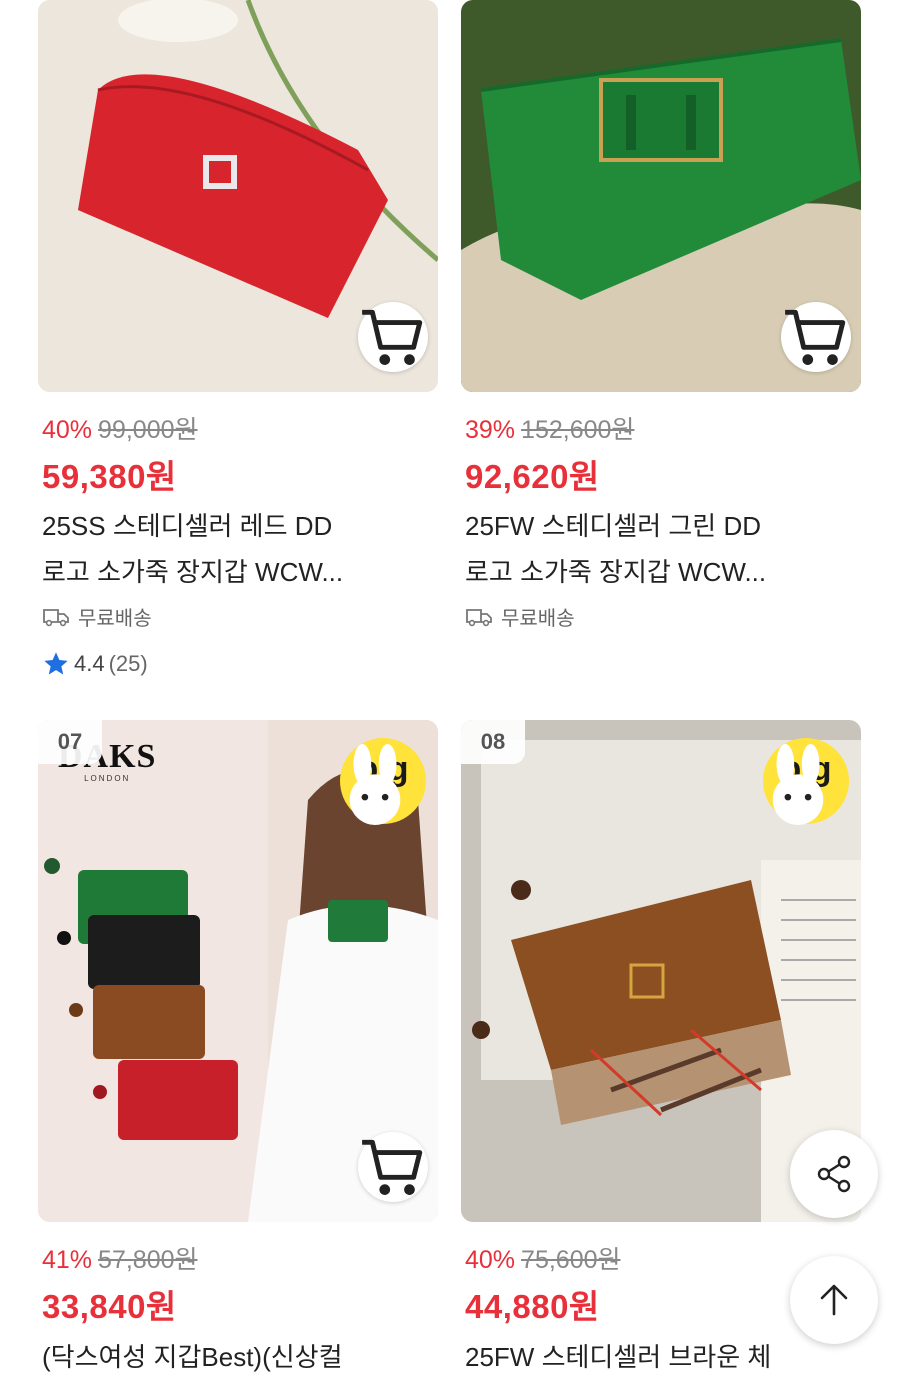  What do you see at coordinates (532, 1306) in the screenshot?
I see `sale-price: 44,880원` at bounding box center [532, 1306].